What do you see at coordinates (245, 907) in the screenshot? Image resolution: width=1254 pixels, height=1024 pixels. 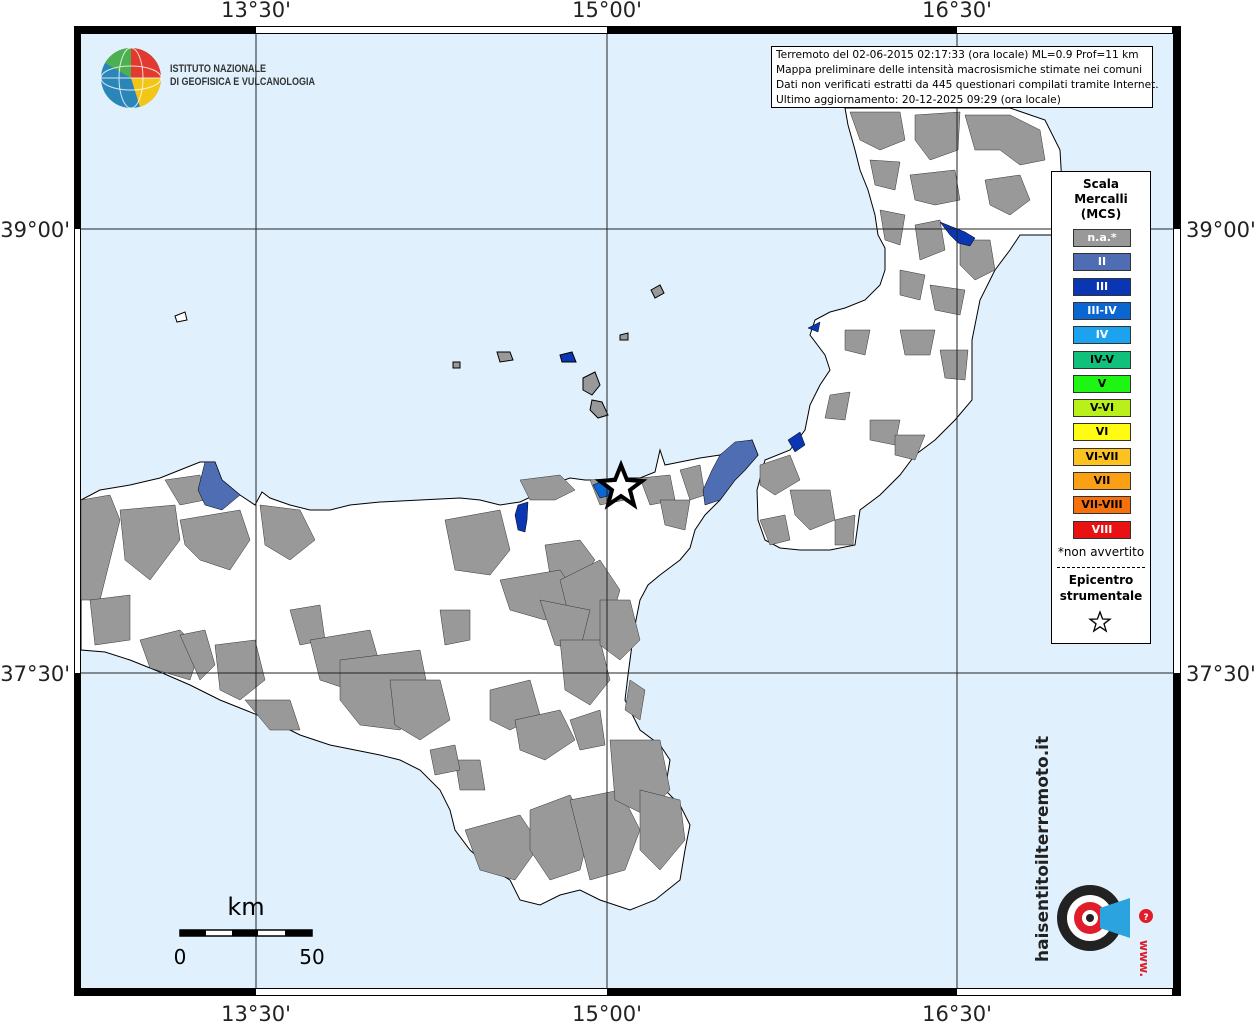 I see `scale-unit: km` at bounding box center [245, 907].